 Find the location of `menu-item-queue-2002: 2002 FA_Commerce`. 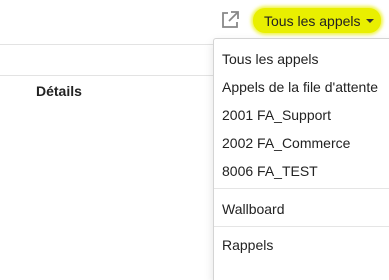

menu-item-queue-2002: 2002 FA_Commerce is located at coordinates (286, 143).